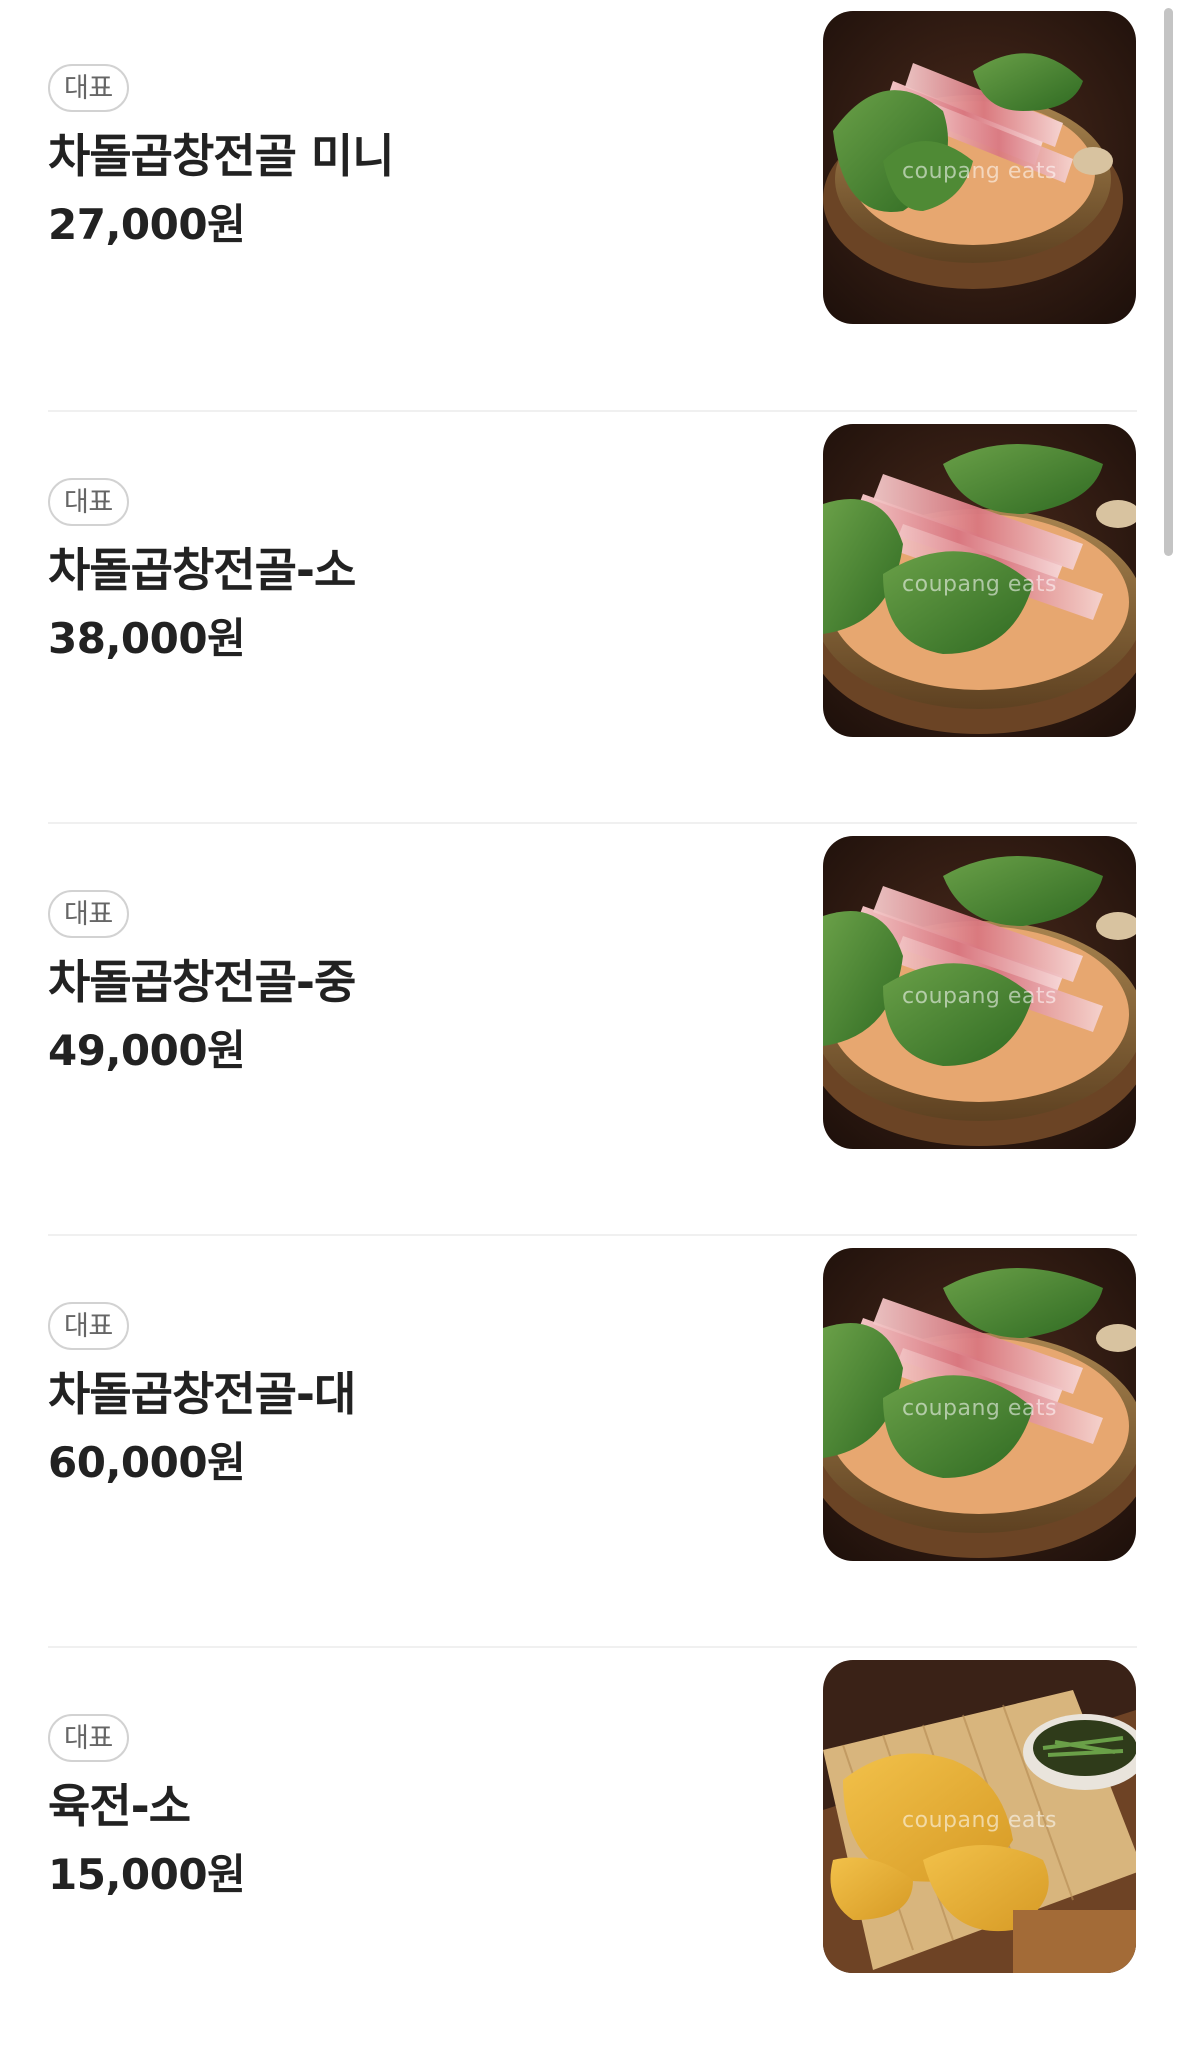 Image resolution: width=1179 pixels, height=2060 pixels. Describe the element at coordinates (418, 1807) in the screenshot. I see `menu-item-info: 대표 육전-소 15,000원` at that location.